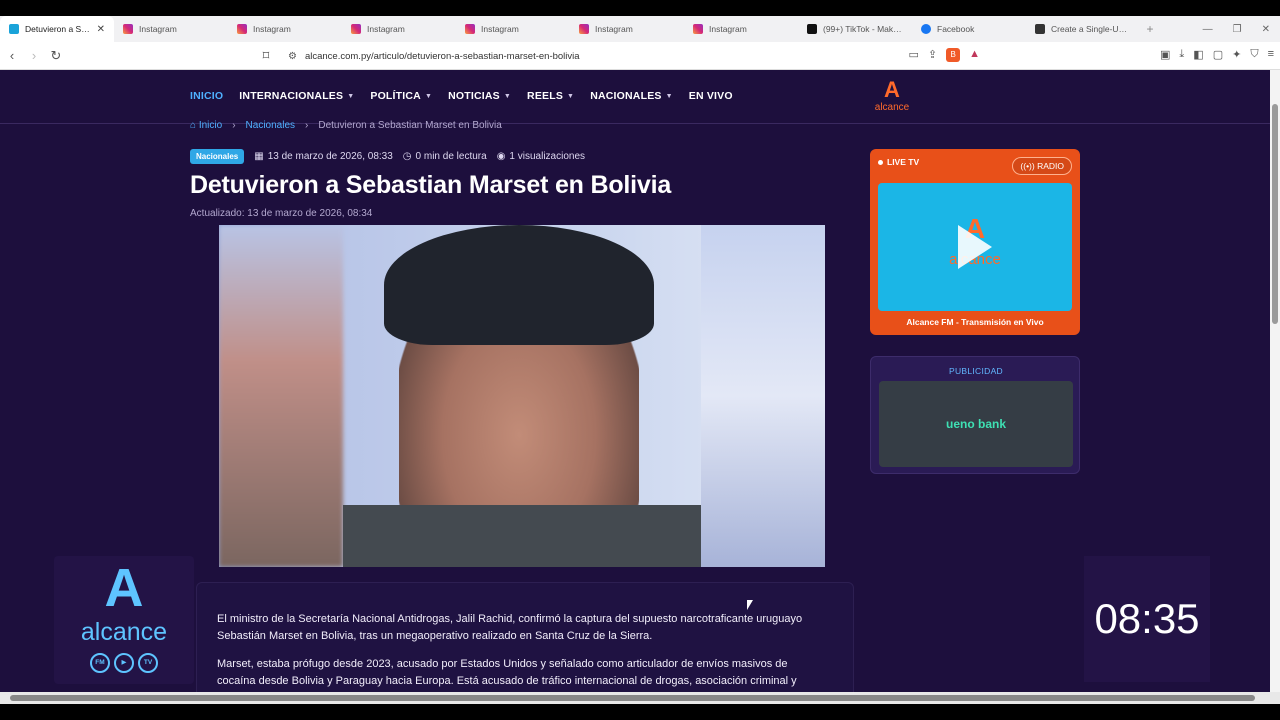 The image size is (1280, 720). What do you see at coordinates (892, 89) in the screenshot?
I see `alcance-logo-icon: A` at bounding box center [892, 89].